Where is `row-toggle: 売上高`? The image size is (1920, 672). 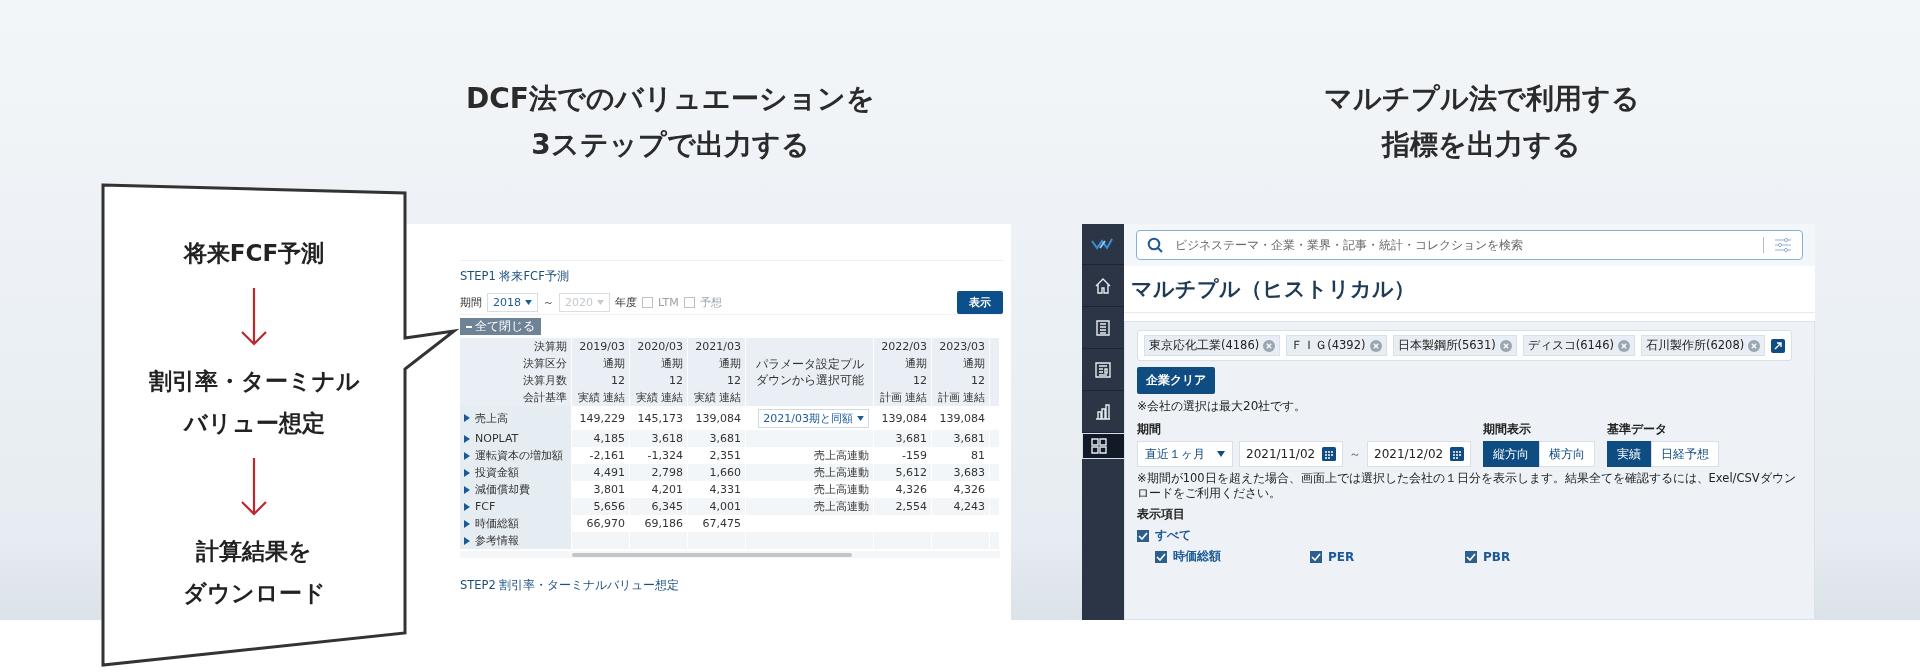
row-toggle: 売上高 is located at coordinates (516, 418).